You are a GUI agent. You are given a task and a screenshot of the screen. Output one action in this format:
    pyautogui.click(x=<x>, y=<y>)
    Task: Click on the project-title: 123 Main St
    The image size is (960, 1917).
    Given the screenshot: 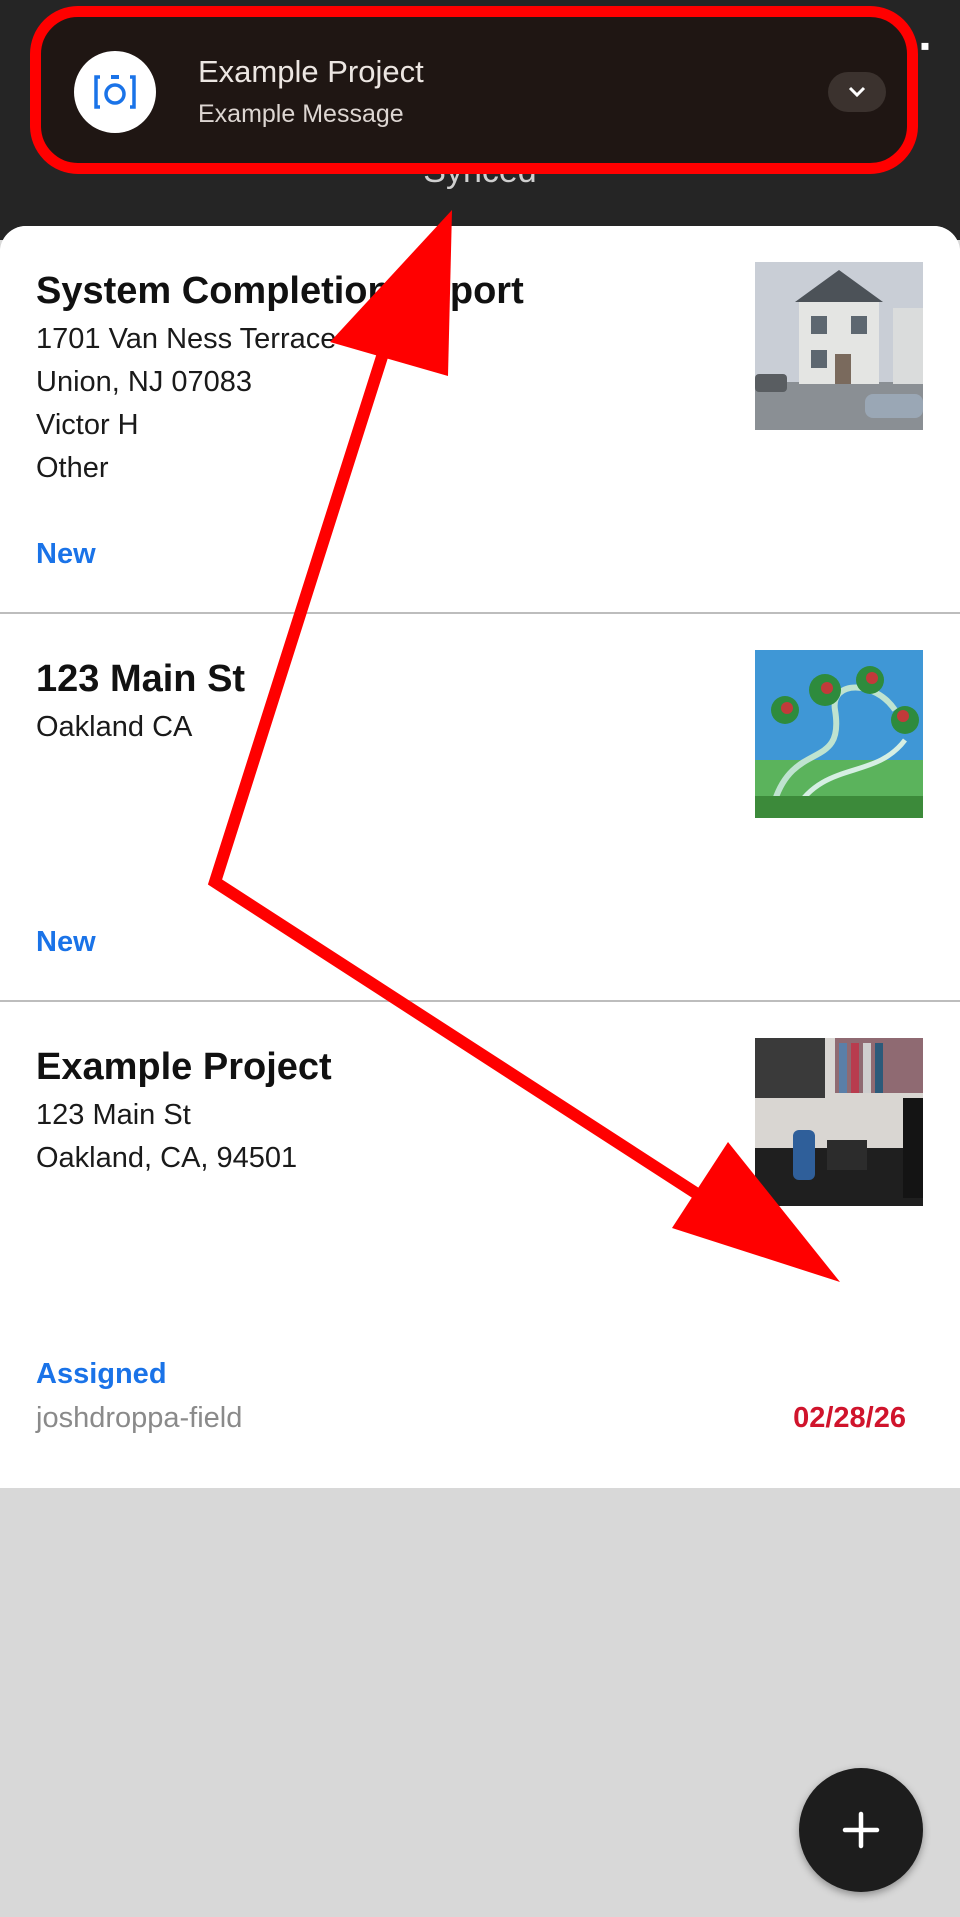 What is the action you would take?
    pyautogui.click(x=141, y=679)
    